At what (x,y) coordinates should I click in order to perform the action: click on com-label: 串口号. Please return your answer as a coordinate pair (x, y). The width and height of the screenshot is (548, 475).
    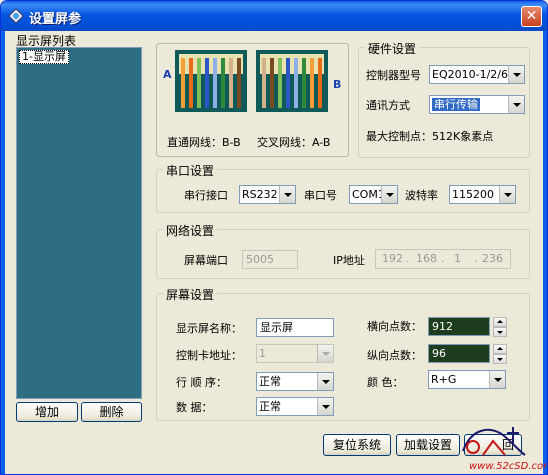
    Looking at the image, I should click on (320, 195).